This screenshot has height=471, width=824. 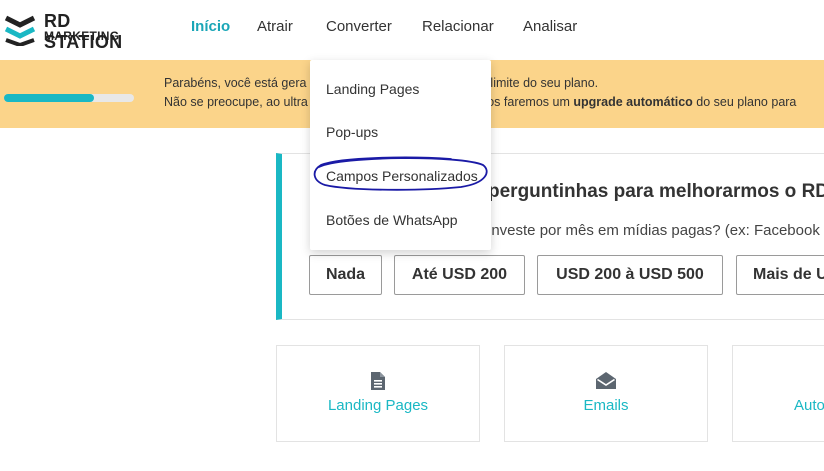 What do you see at coordinates (459, 275) in the screenshot?
I see `option-ate-200-button: Até USD 200` at bounding box center [459, 275].